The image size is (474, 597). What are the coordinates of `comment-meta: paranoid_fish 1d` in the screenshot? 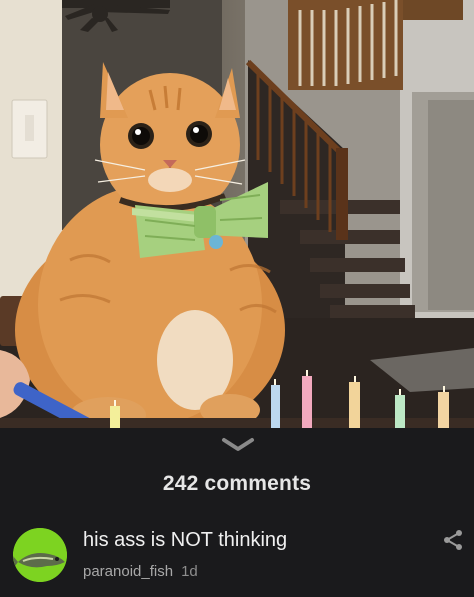 It's located at (140, 571).